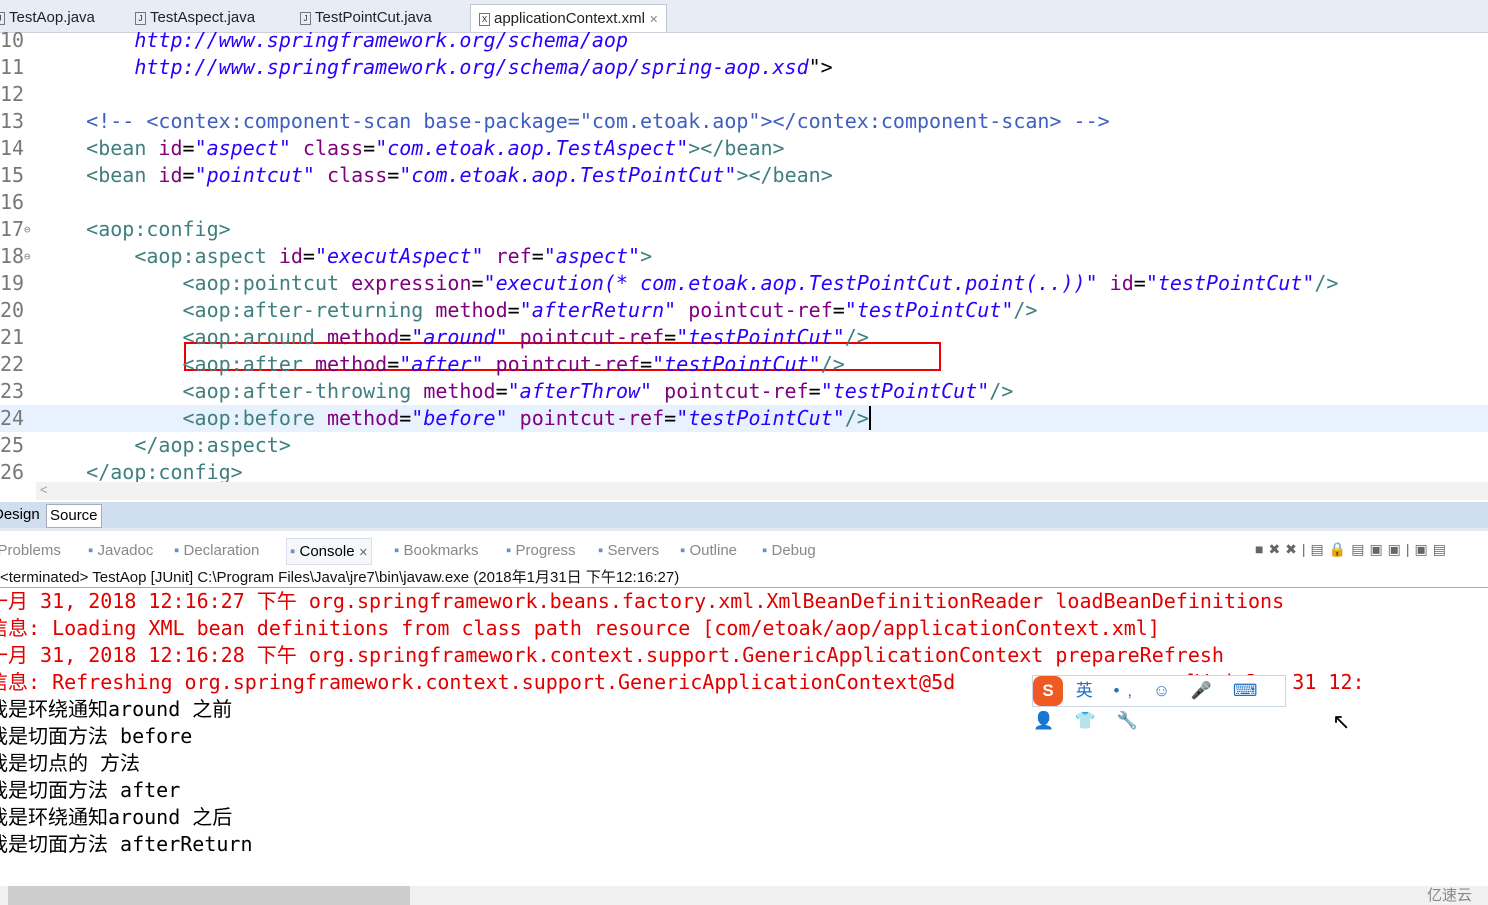  What do you see at coordinates (598, 310) in the screenshot?
I see `code-token: "afterReturn"` at bounding box center [598, 310].